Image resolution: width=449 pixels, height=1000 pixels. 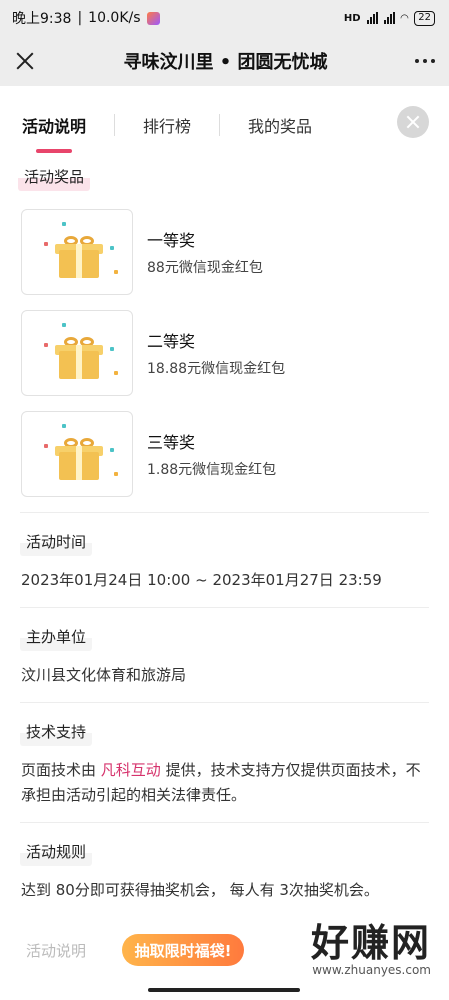 I want to click on organizer-section-label: 主办单位, so click(x=56, y=636).